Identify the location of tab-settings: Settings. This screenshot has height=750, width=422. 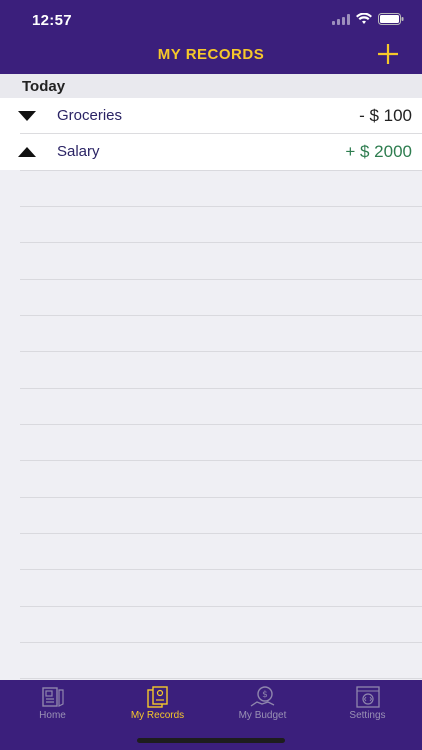
(367, 705).